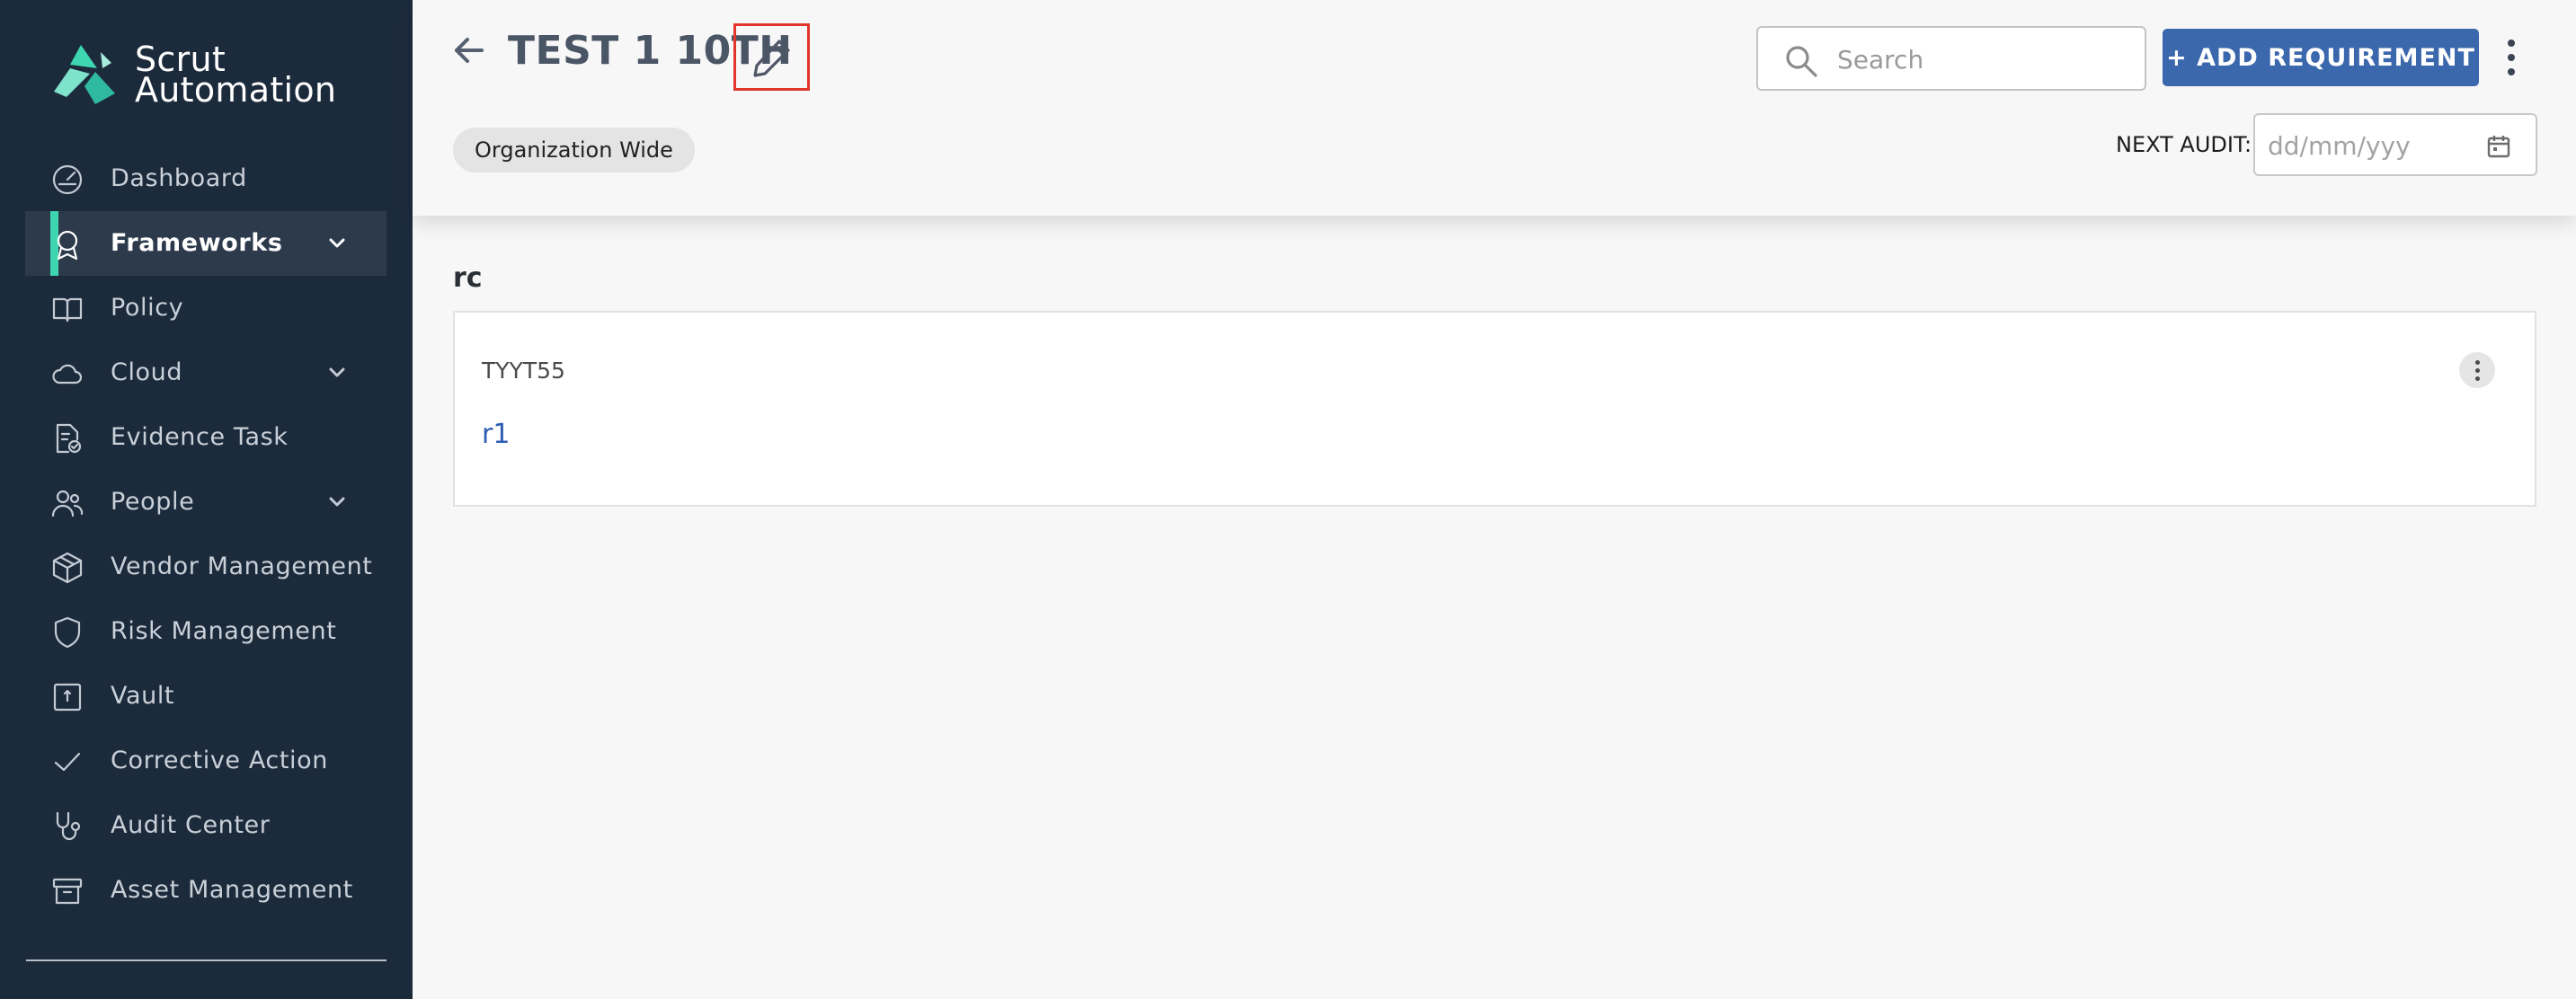  Describe the element at coordinates (67, 568) in the screenshot. I see `box-icon` at that location.